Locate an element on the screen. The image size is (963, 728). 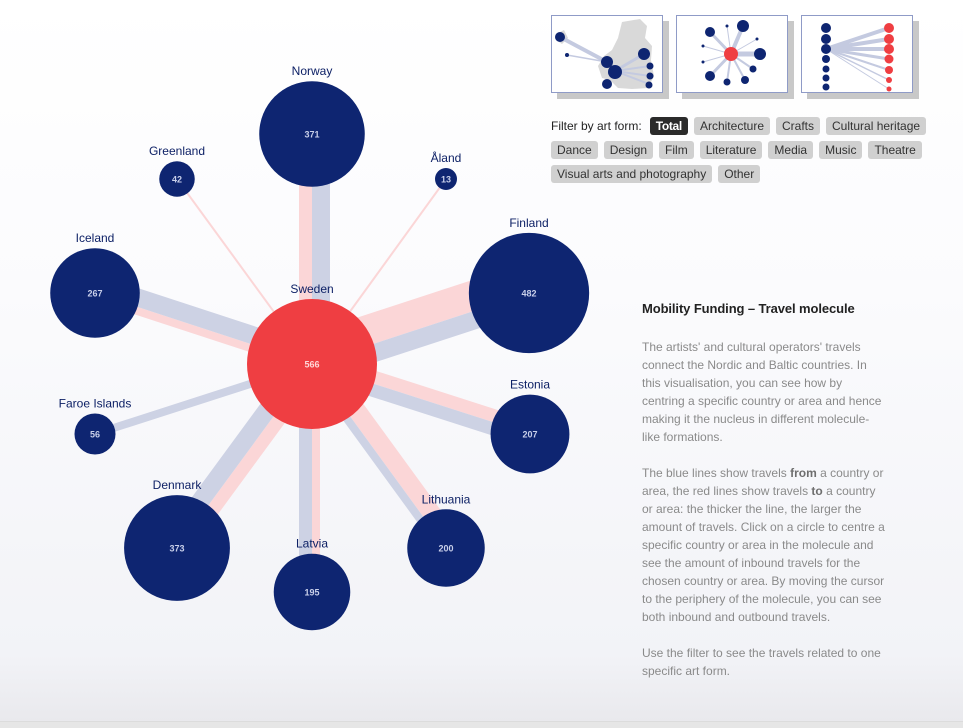
node-value: 566 is located at coordinates (311, 365).